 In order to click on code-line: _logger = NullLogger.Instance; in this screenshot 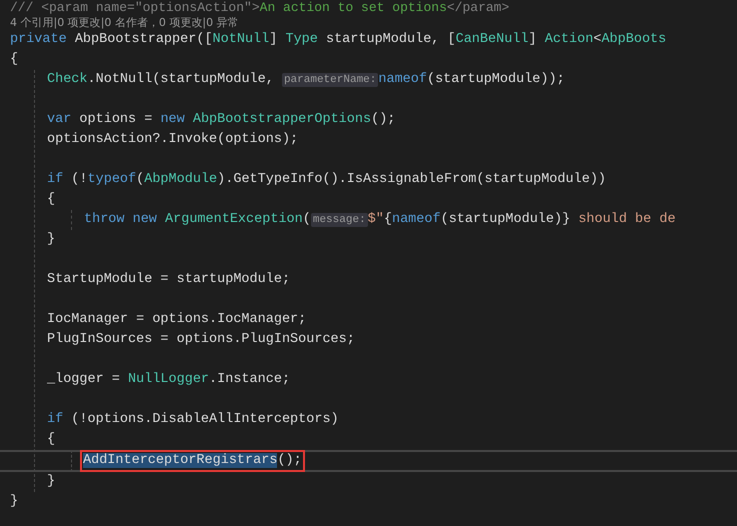, I will do `click(168, 379)`.